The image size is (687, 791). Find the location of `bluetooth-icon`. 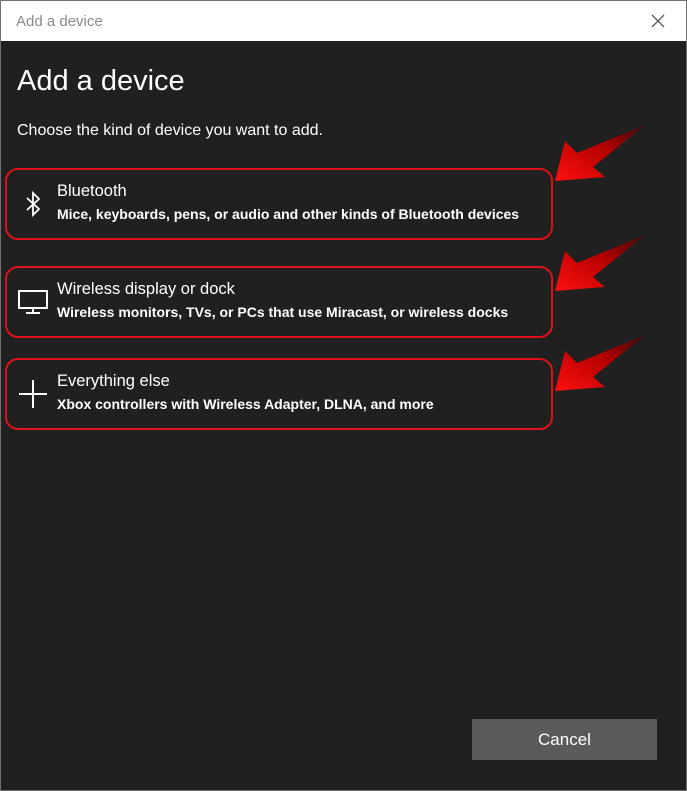

bluetooth-icon is located at coordinates (33, 204).